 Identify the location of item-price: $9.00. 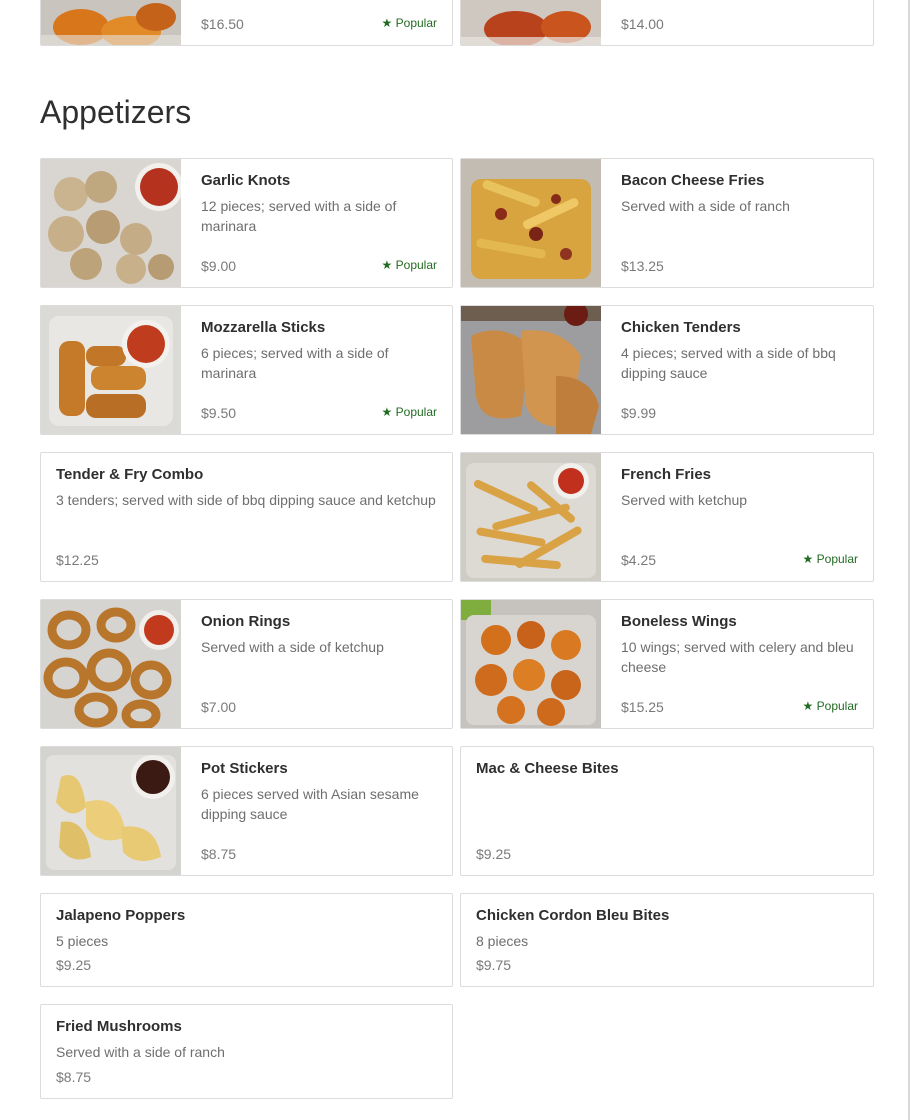
(219, 266).